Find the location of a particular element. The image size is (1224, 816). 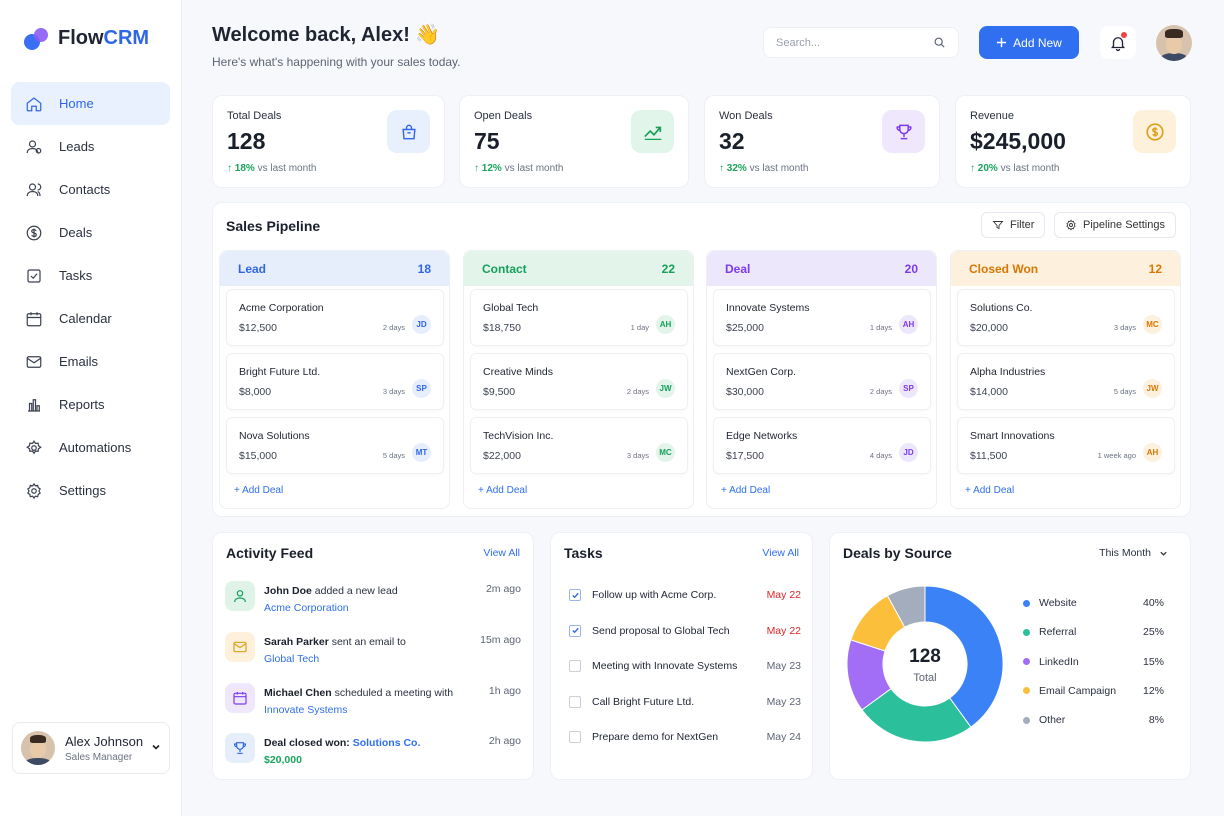

deal-card: Smart Innovations $11,500 1 week ago AH is located at coordinates (1066, 445).